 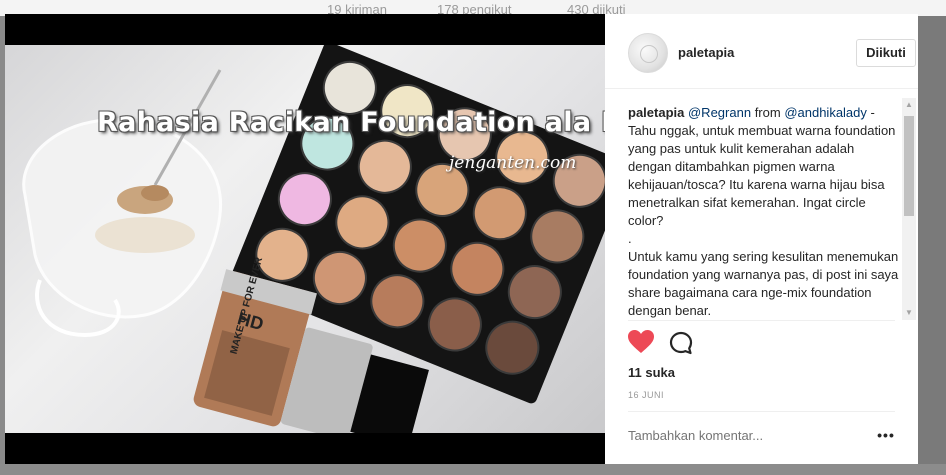 I want to click on like-button, so click(x=641, y=343).